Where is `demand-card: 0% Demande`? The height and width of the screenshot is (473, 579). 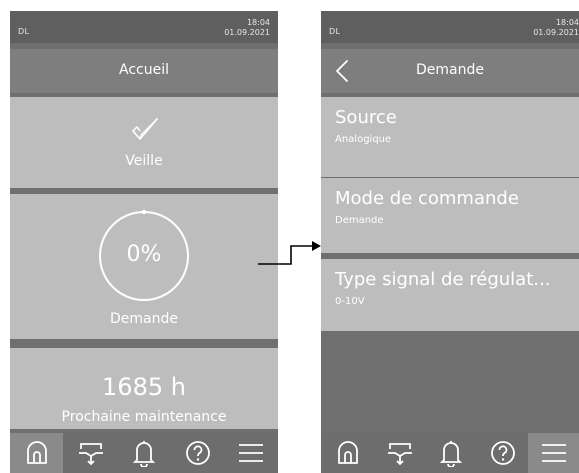 demand-card: 0% Demande is located at coordinates (144, 266).